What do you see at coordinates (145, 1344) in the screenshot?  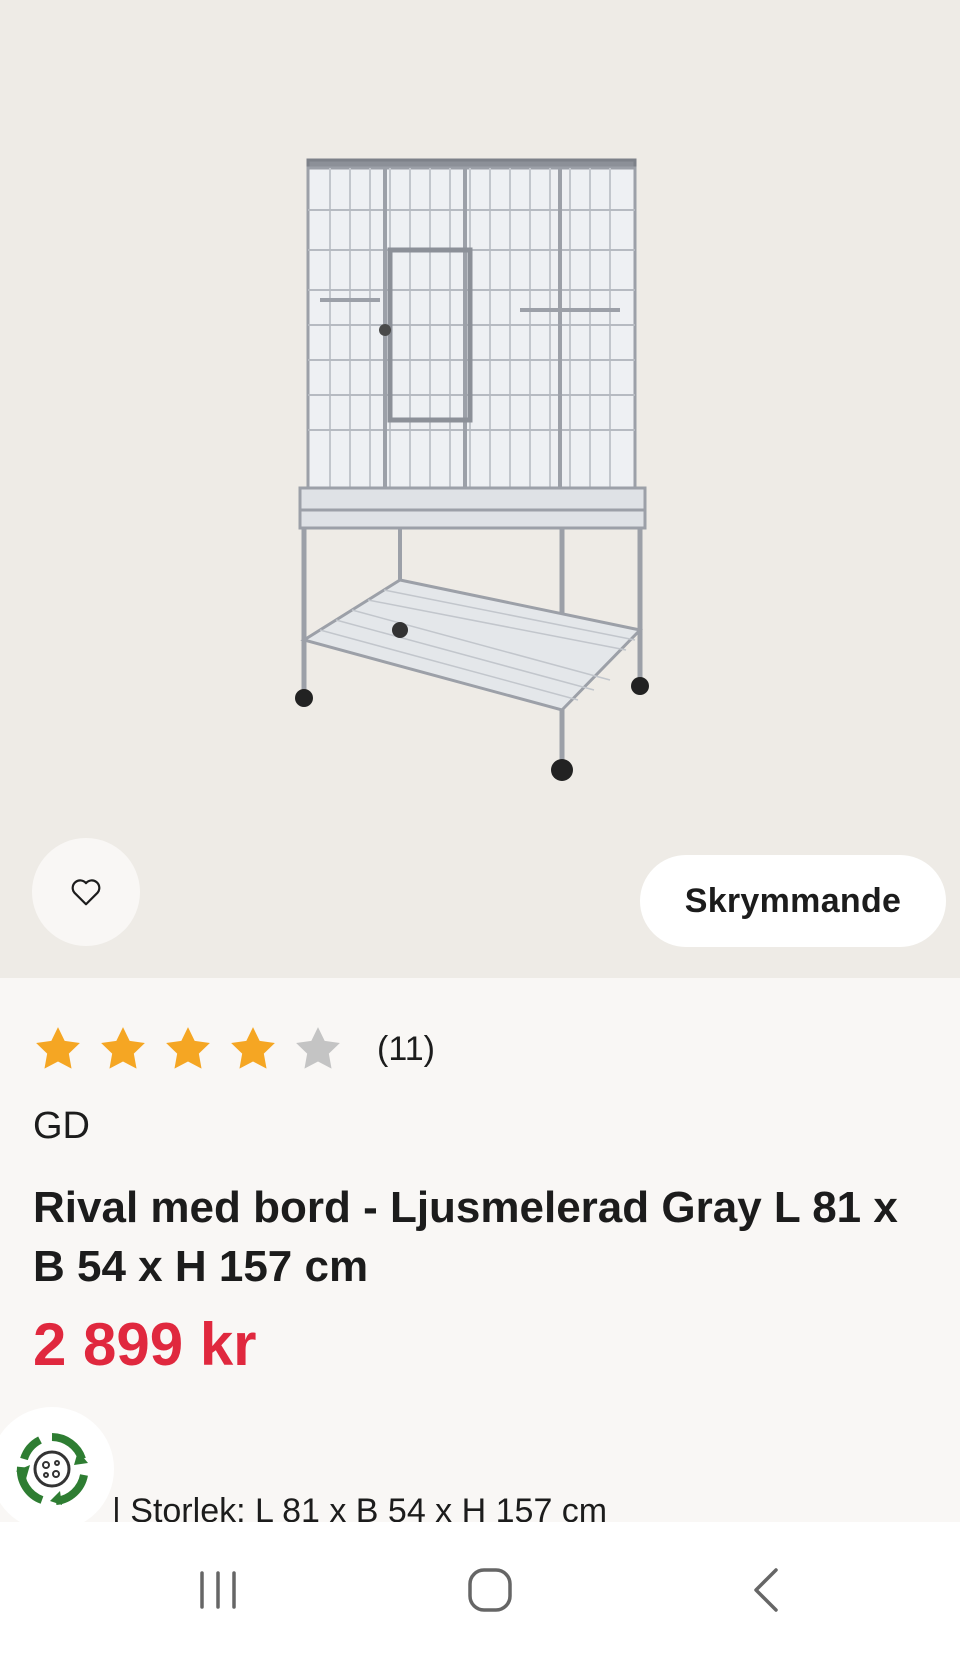 I see `product-price: 2 899 kr` at bounding box center [145, 1344].